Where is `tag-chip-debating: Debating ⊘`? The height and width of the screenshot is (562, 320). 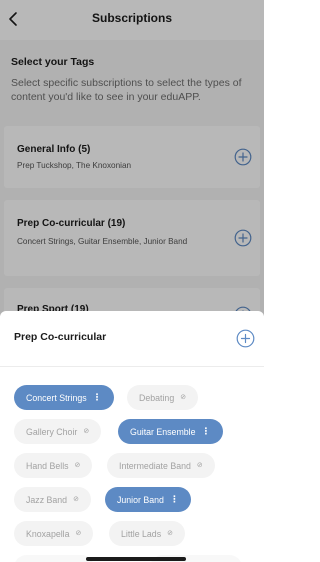
tag-chip-debating: Debating ⊘ is located at coordinates (163, 397).